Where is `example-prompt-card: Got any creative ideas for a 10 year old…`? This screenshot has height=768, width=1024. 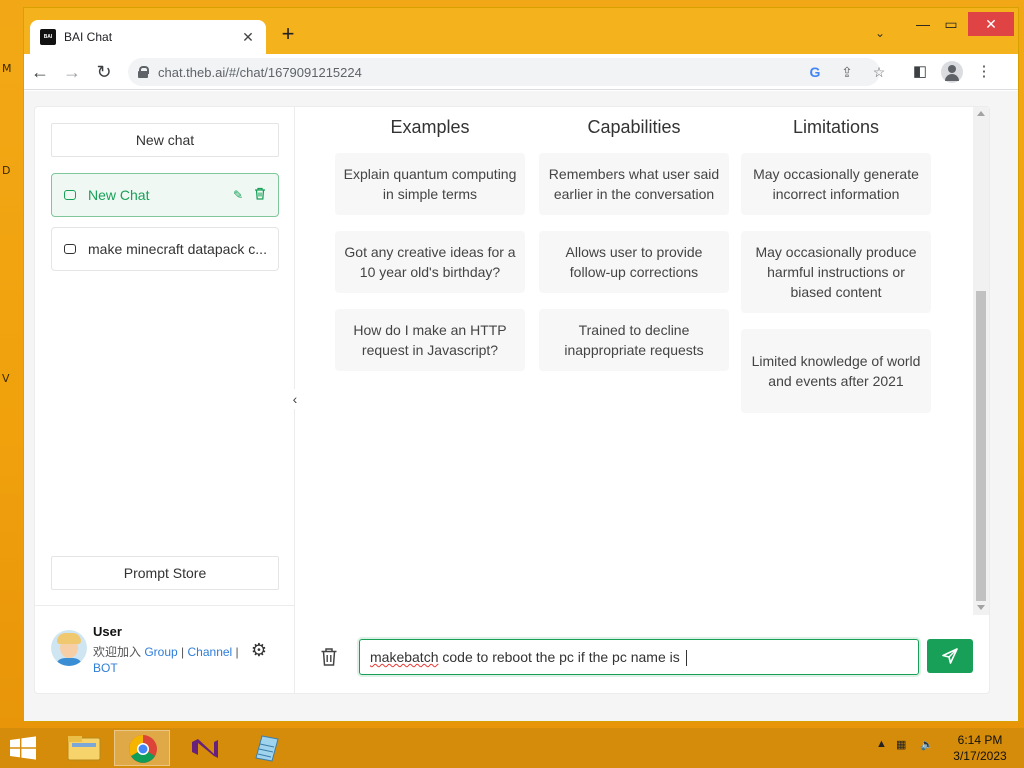
example-prompt-card: Got any creative ideas for a 10 year old… is located at coordinates (430, 262).